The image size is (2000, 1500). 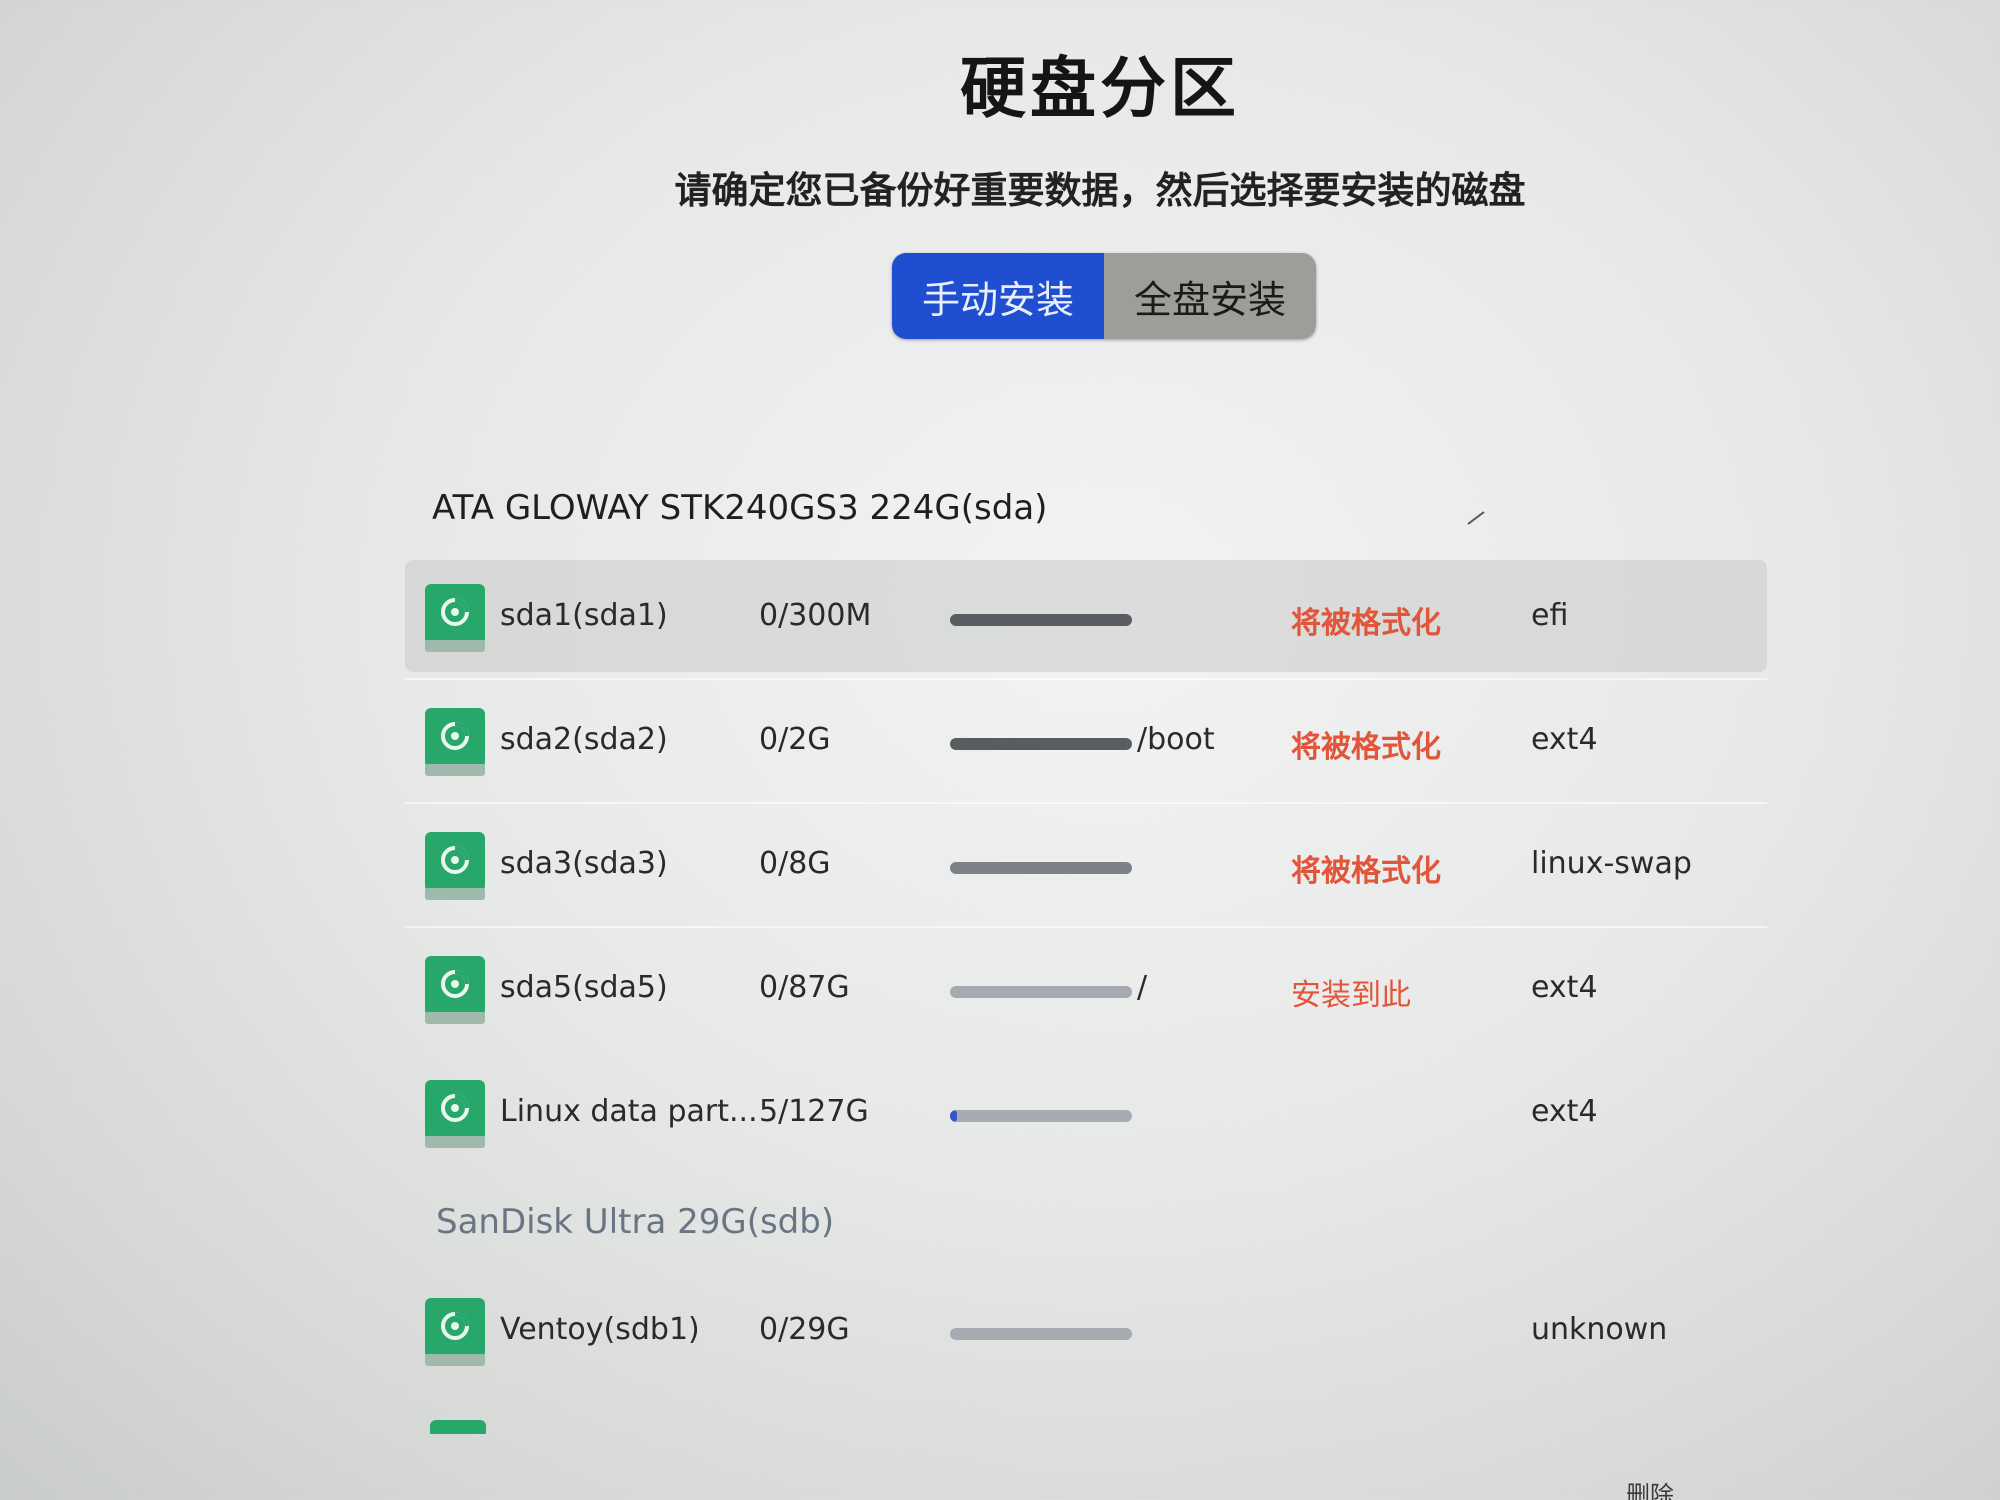 What do you see at coordinates (635, 1222) in the screenshot?
I see `disk-header-sdb: SanDisk Ultra 29G(sdb)` at bounding box center [635, 1222].